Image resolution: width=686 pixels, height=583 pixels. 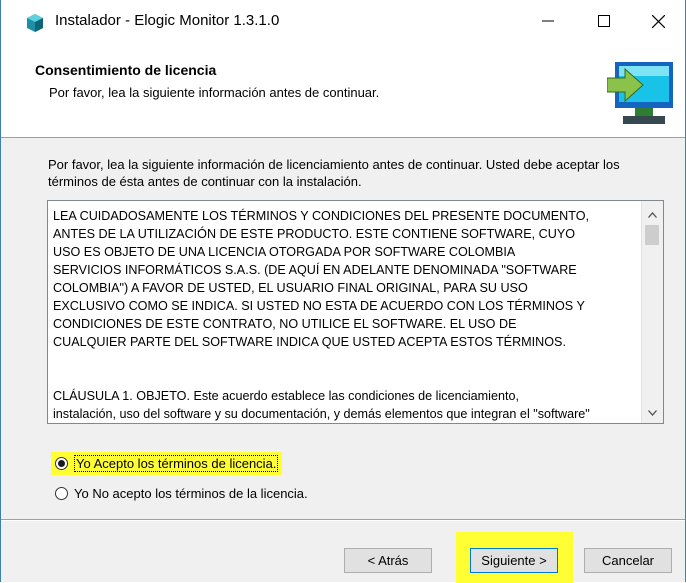 I want to click on footer-divider, so click(x=343, y=520).